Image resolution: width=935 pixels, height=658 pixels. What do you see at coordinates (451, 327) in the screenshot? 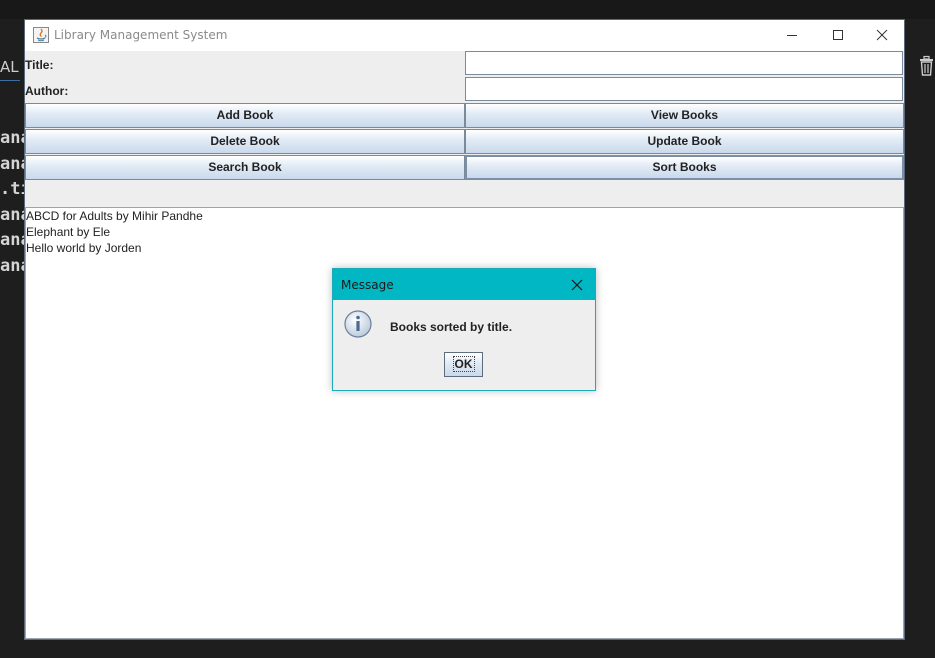
I see `dialog-message: Books sorted by title.` at bounding box center [451, 327].